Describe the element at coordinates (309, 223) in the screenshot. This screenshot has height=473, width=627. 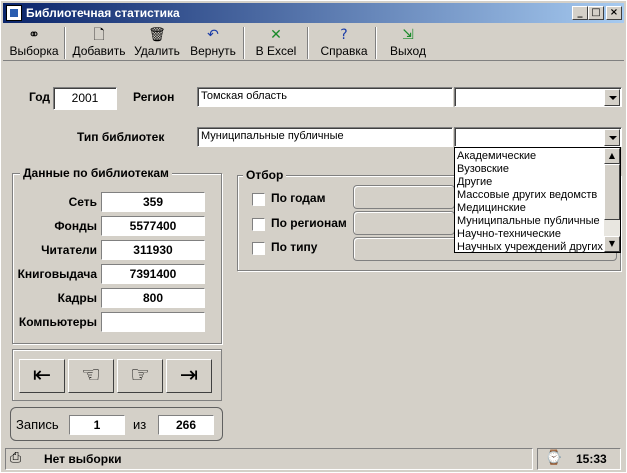
I see `by-region-label: По регионам` at that location.